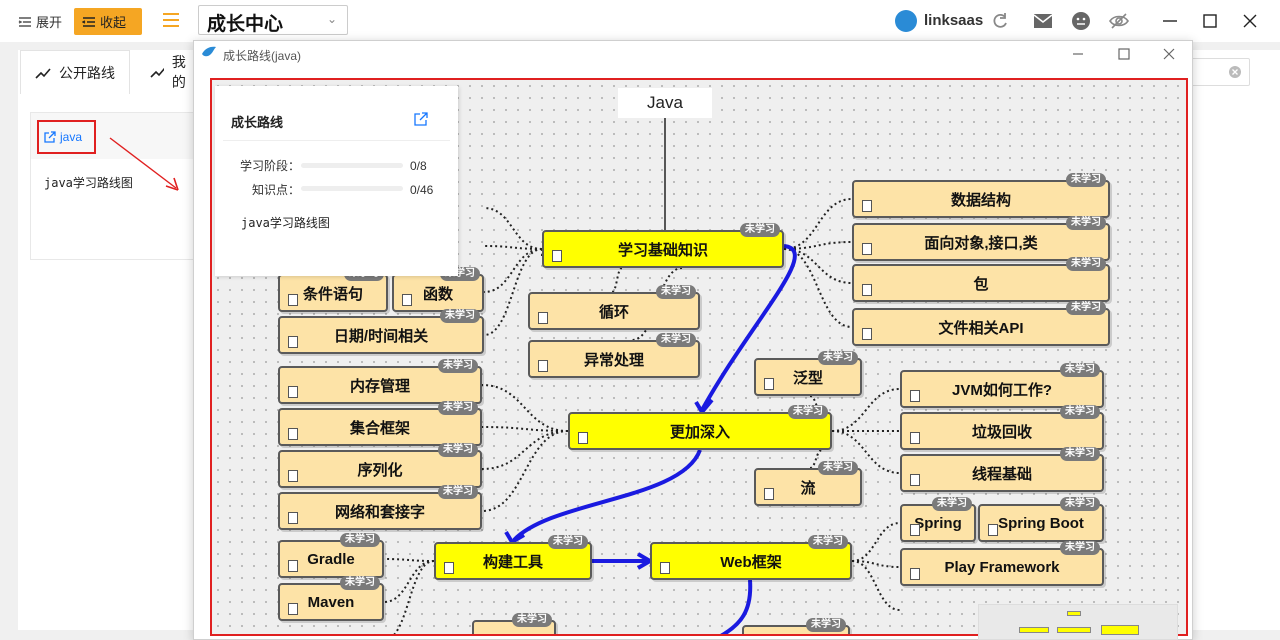 The width and height of the screenshot is (1280, 640). Describe the element at coordinates (699, 432) in the screenshot. I see `map-node-label: 更加深入` at that location.